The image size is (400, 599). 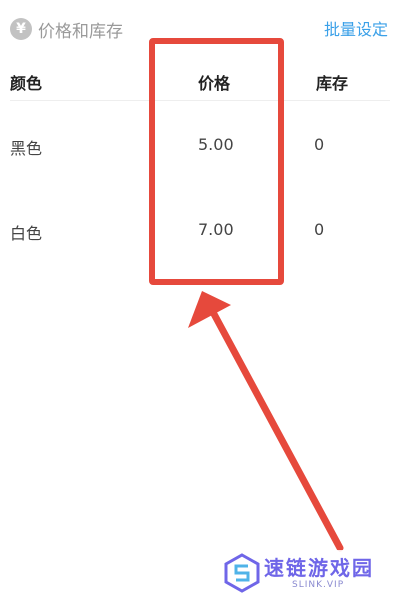 What do you see at coordinates (209, 309) in the screenshot?
I see `arrow-head` at bounding box center [209, 309].